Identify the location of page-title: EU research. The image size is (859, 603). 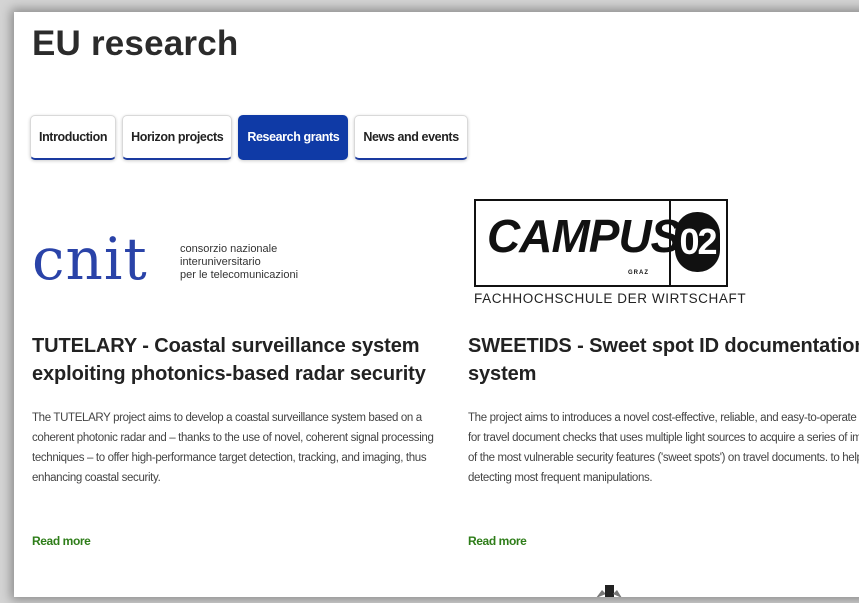
(135, 43).